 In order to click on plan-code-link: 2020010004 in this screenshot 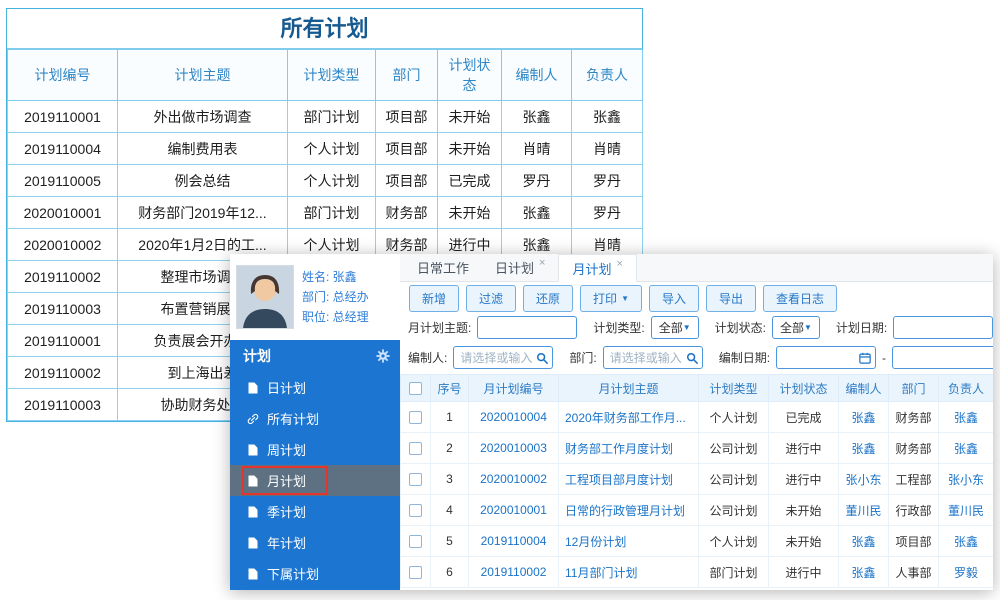, I will do `click(513, 417)`.